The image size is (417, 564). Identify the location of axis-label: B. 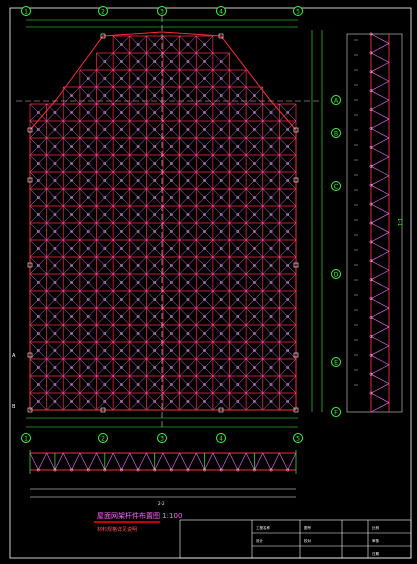
(336, 134).